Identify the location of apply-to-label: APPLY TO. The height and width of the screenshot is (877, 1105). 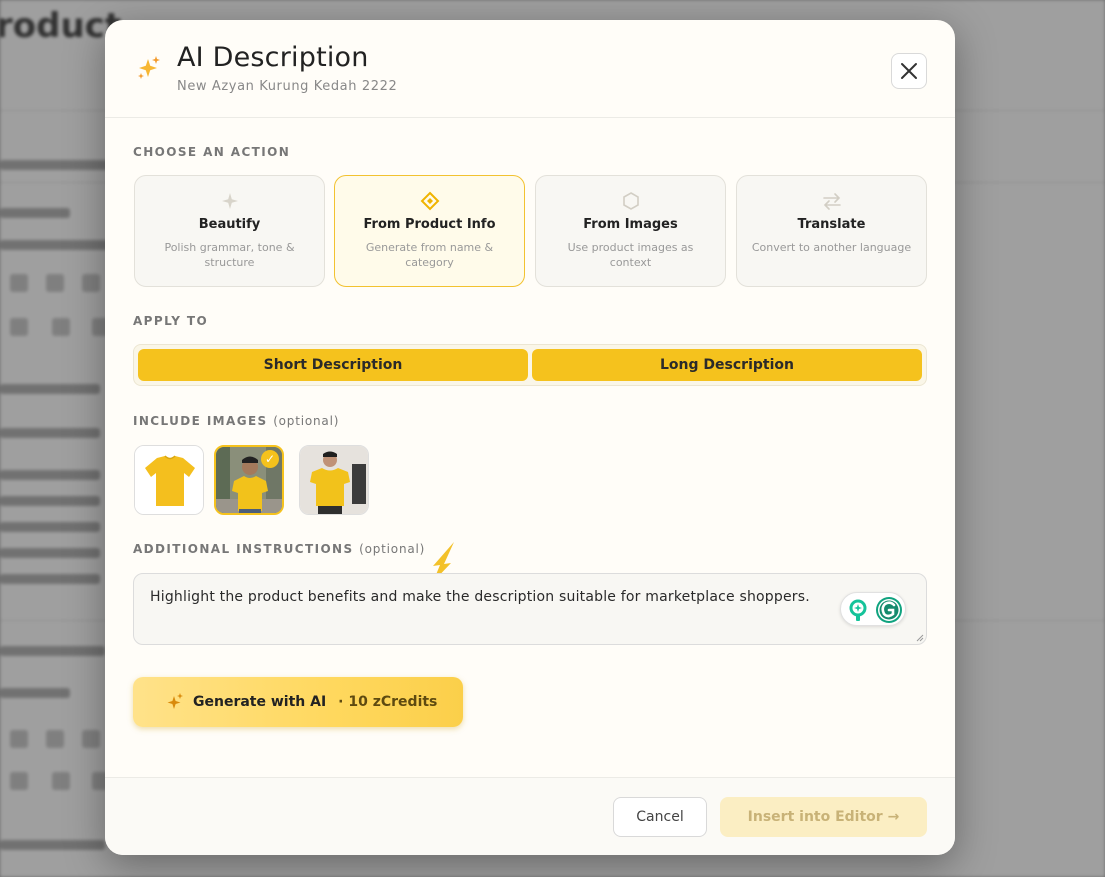
(171, 321).